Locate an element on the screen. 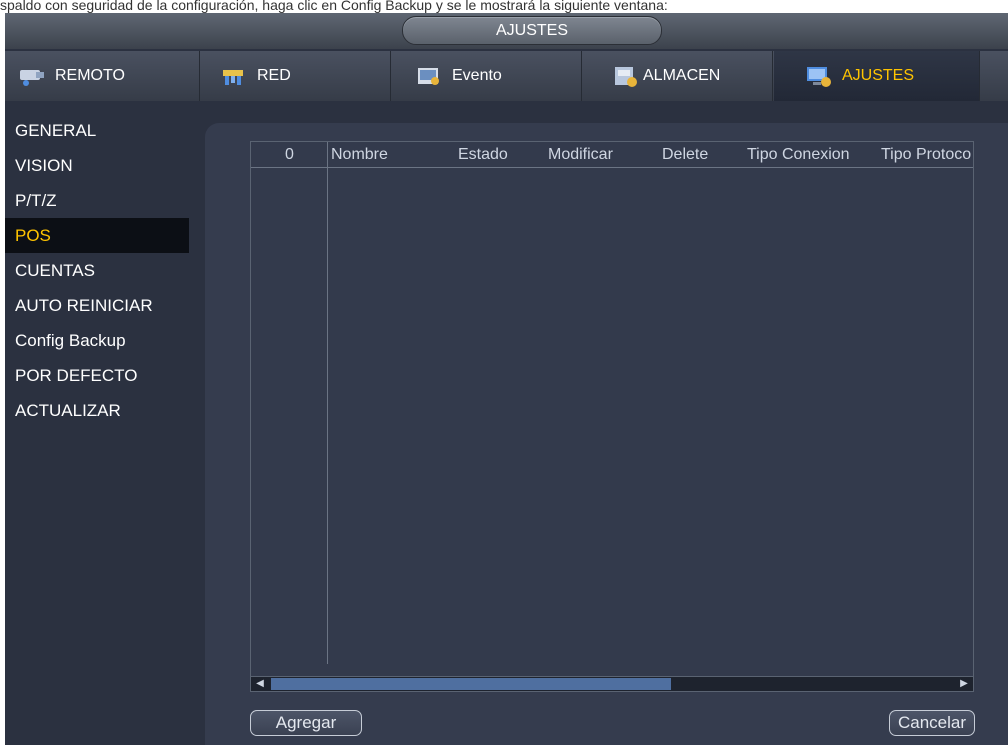  sidebar-item-auto-reiniciar: AUTO REINICIAR is located at coordinates (100, 305).